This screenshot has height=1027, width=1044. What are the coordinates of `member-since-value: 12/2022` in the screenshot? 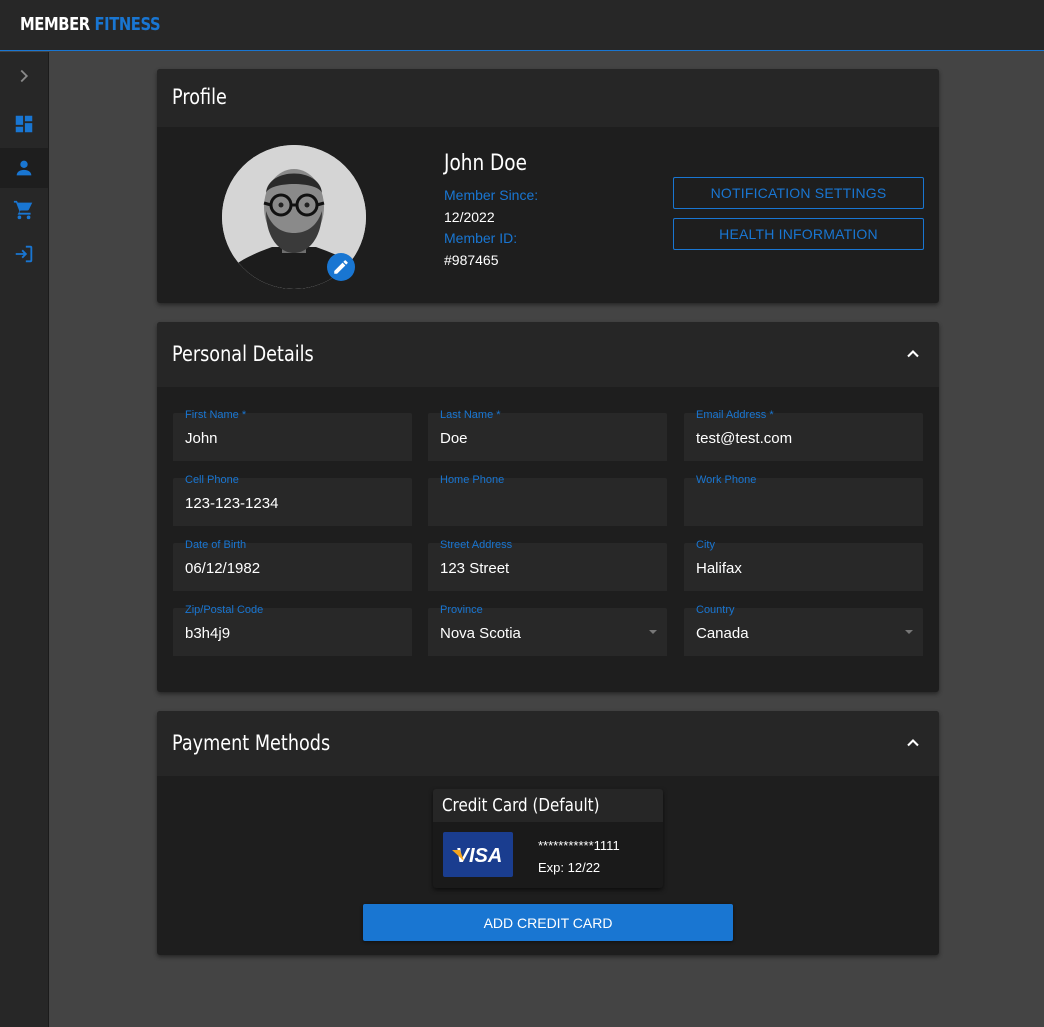 It's located at (469, 217).